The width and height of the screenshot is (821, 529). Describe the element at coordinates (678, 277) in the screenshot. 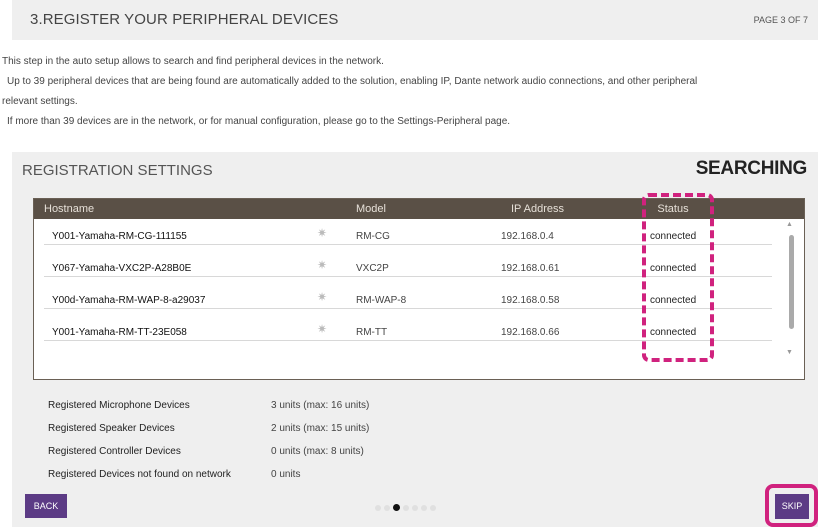

I see `status-column-highlight` at that location.